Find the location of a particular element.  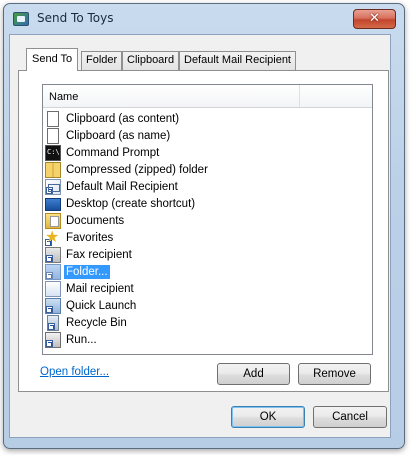

mail-icon is located at coordinates (53, 288).